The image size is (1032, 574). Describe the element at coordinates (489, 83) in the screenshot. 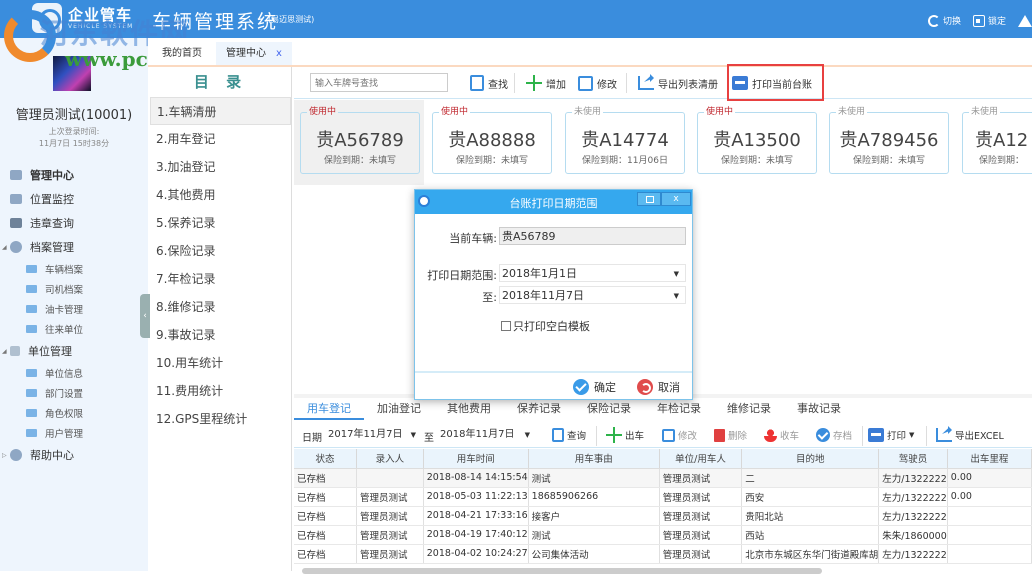

I see `find-button: 查找` at that location.